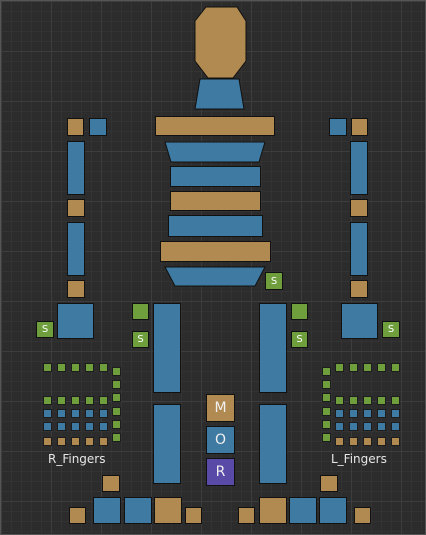 This screenshot has width=426, height=535. What do you see at coordinates (76, 208) in the screenshot?
I see `r-elbow-control` at bounding box center [76, 208].